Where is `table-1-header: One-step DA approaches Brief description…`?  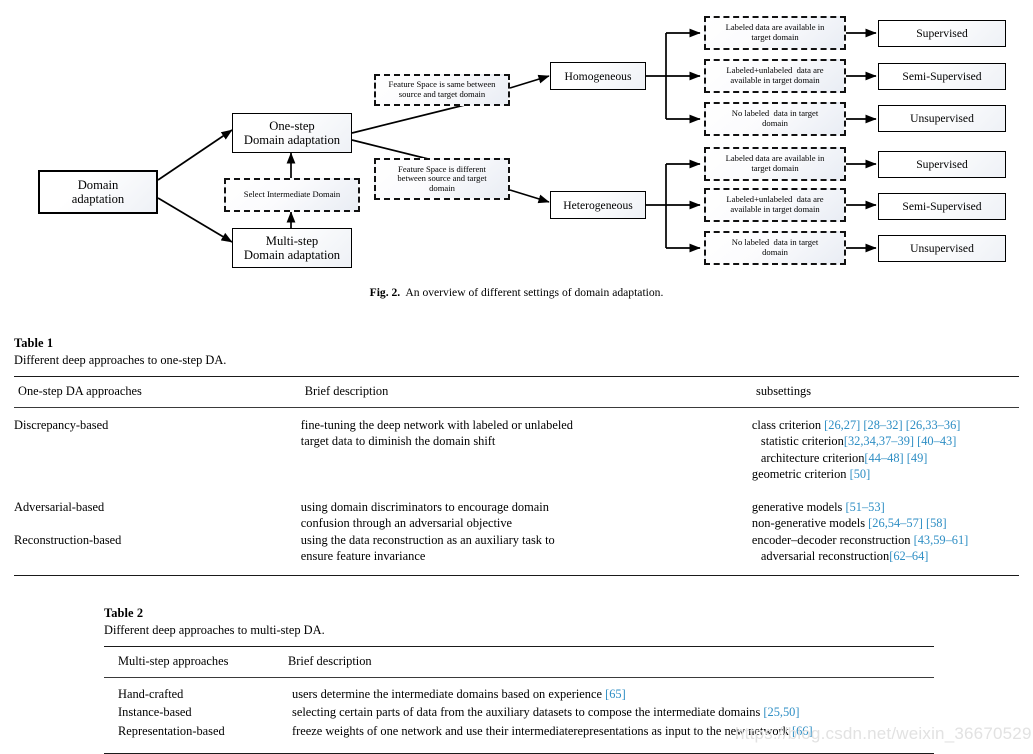
table-1-header: One-step DA approaches Brief description… is located at coordinates (516, 392).